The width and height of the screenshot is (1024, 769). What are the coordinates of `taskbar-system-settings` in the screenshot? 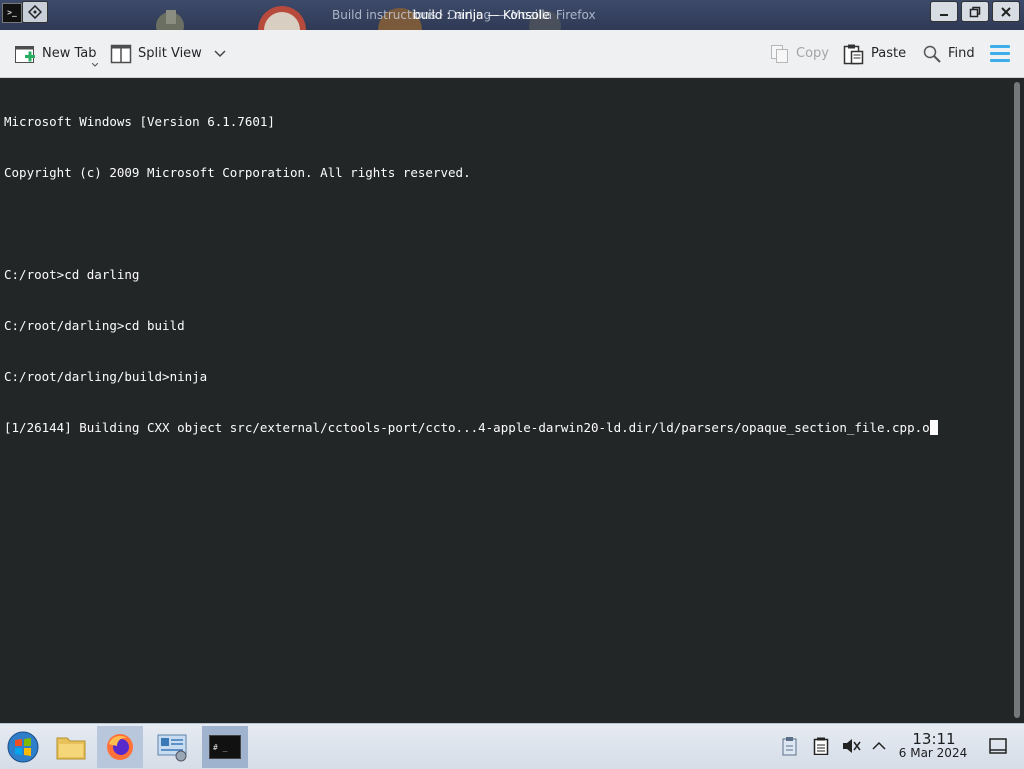 It's located at (173, 747).